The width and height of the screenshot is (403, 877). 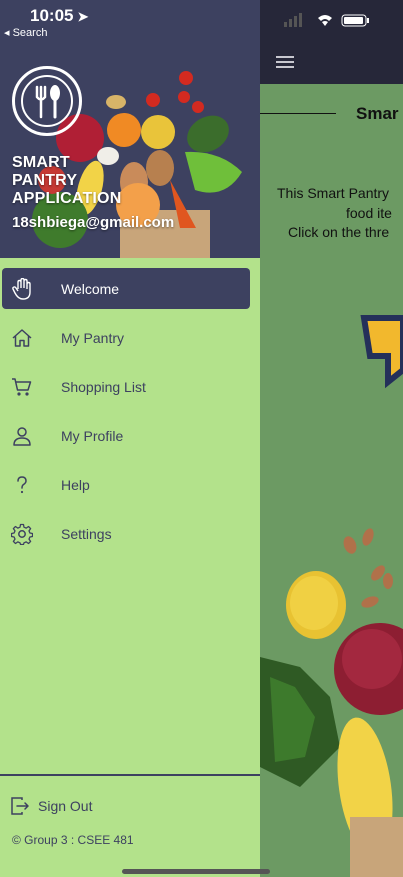 What do you see at coordinates (86, 533) in the screenshot?
I see `menu-item-label: Settings` at bounding box center [86, 533].